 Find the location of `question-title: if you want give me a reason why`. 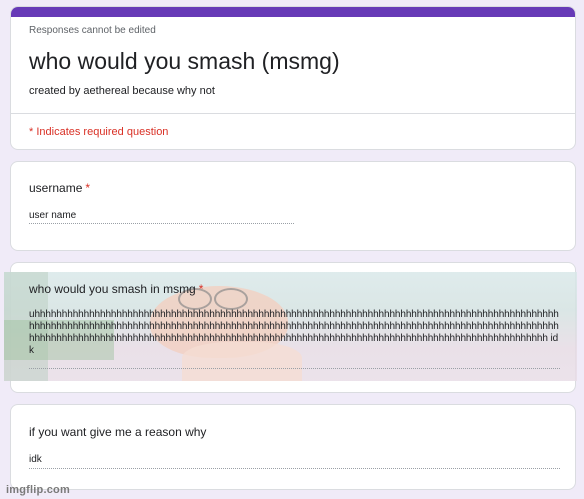

question-title: if you want give me a reason why is located at coordinates (118, 432).